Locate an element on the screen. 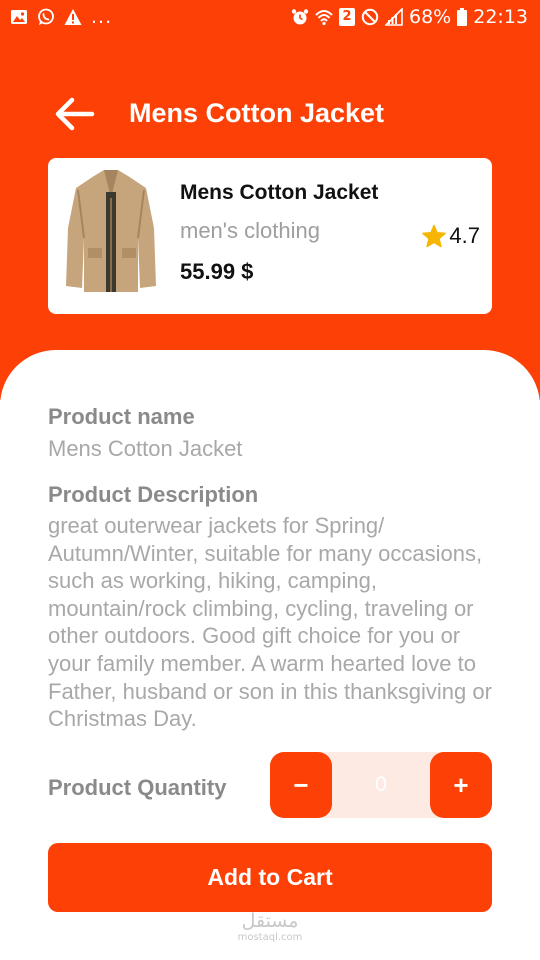 The image size is (540, 960). whatsapp-icon is located at coordinates (46, 16).